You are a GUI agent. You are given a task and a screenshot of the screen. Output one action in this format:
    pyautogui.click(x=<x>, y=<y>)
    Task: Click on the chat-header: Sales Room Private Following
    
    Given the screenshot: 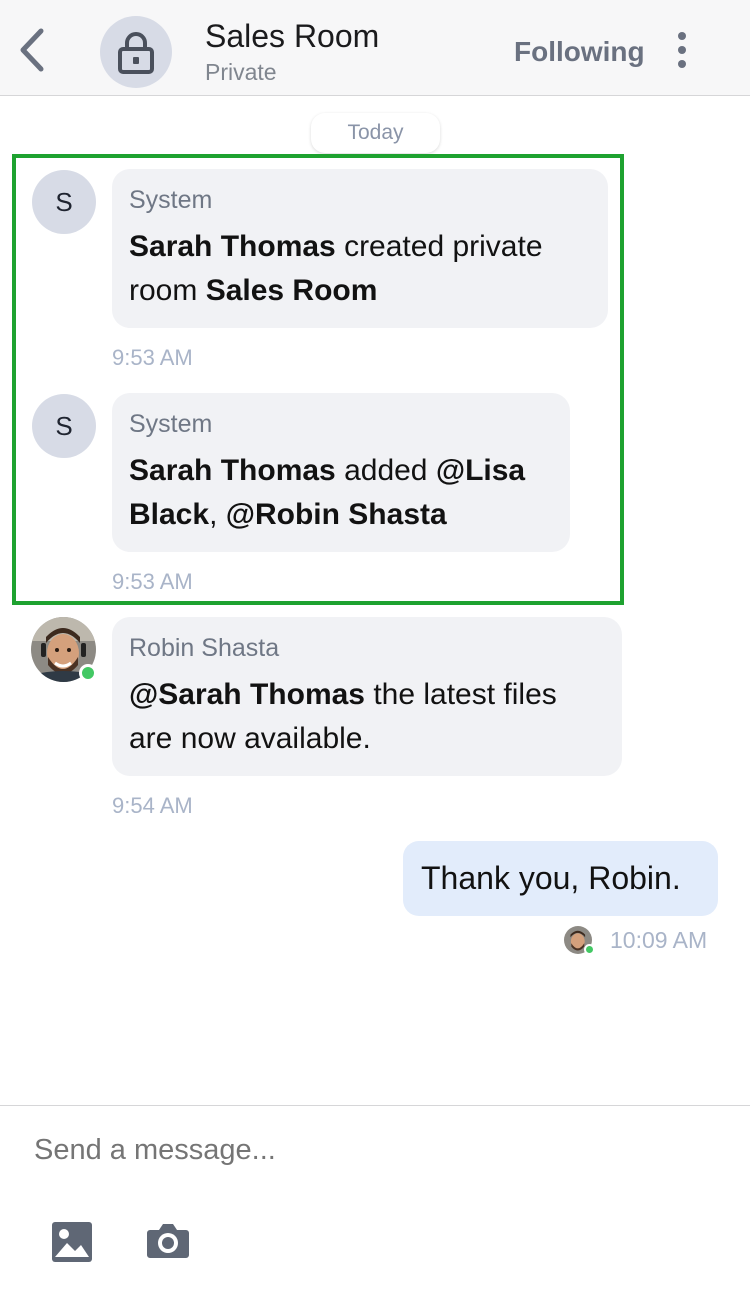 What is the action you would take?
    pyautogui.click(x=375, y=48)
    